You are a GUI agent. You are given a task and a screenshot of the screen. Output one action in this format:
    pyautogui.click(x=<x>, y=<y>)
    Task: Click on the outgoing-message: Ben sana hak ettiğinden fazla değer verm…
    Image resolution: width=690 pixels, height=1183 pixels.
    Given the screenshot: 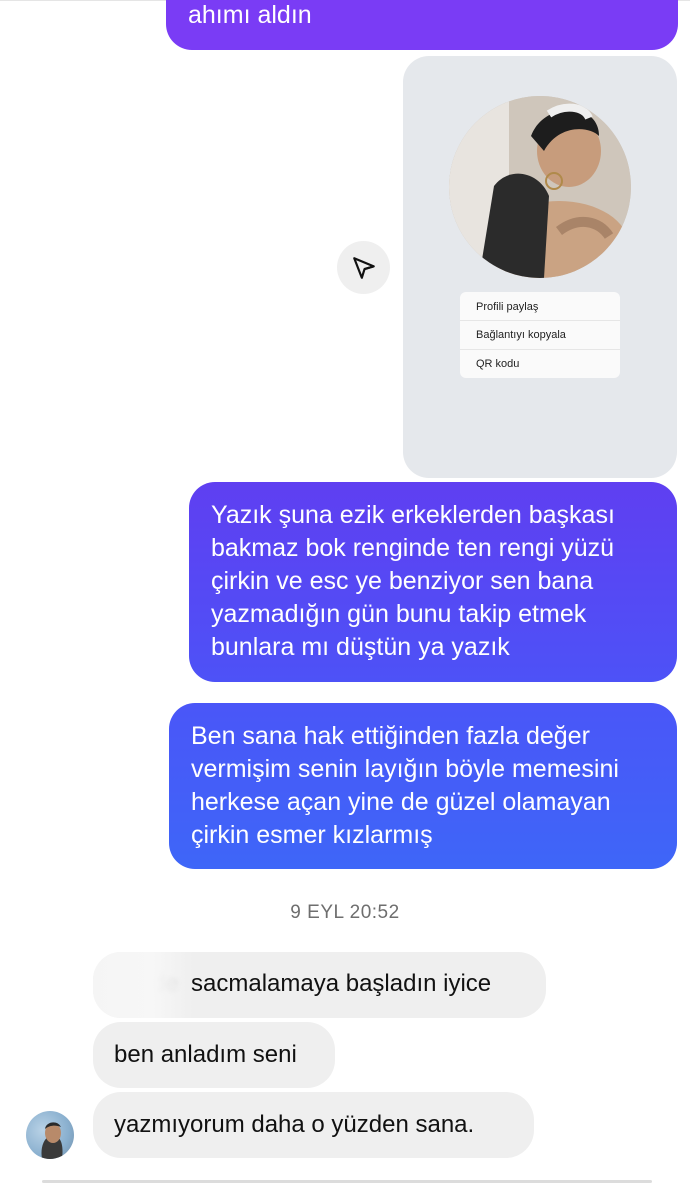 What is the action you would take?
    pyautogui.click(x=423, y=786)
    